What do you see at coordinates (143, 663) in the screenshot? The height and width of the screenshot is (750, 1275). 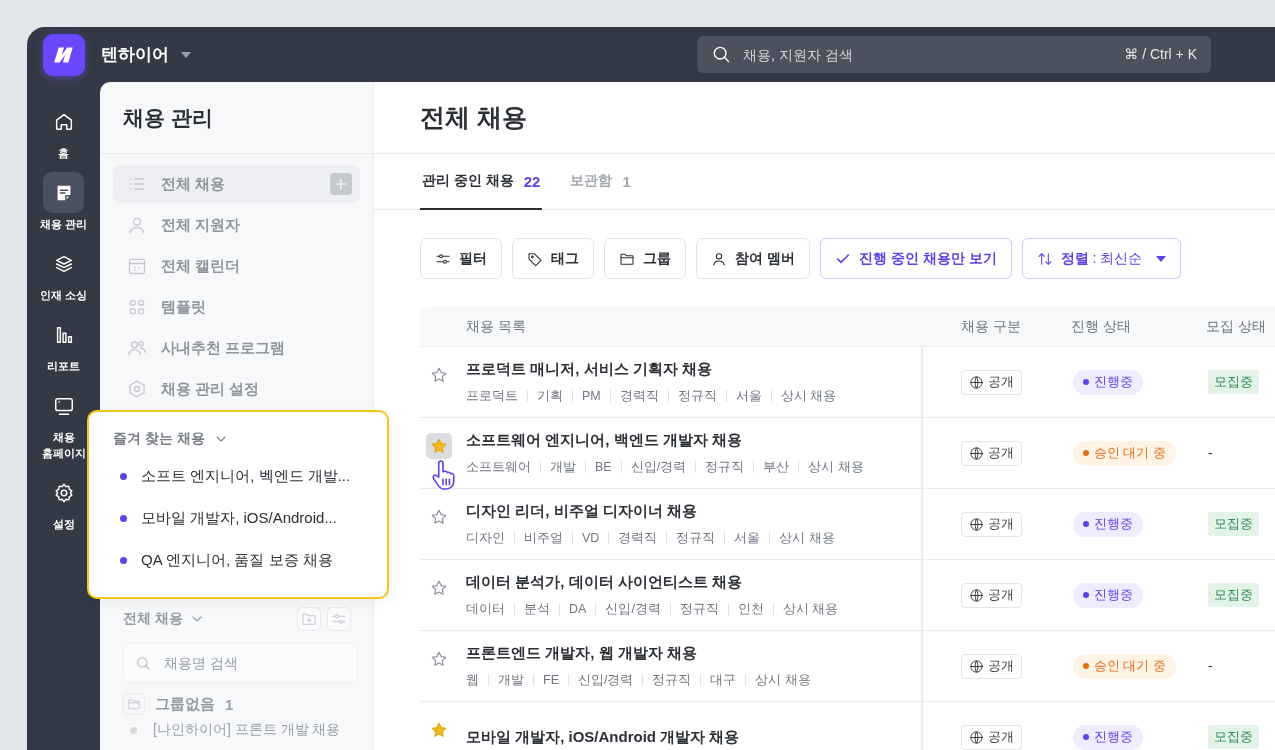 I see `search-icon` at bounding box center [143, 663].